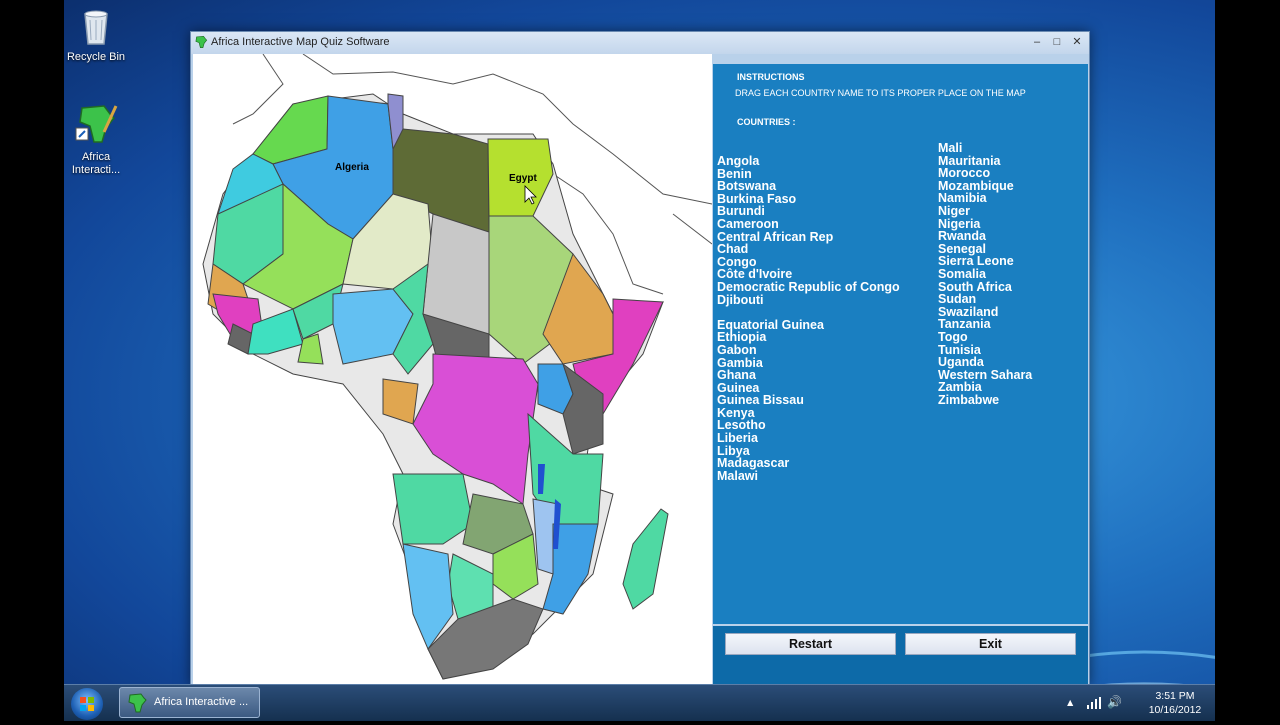  I want to click on start-button, so click(87, 704).